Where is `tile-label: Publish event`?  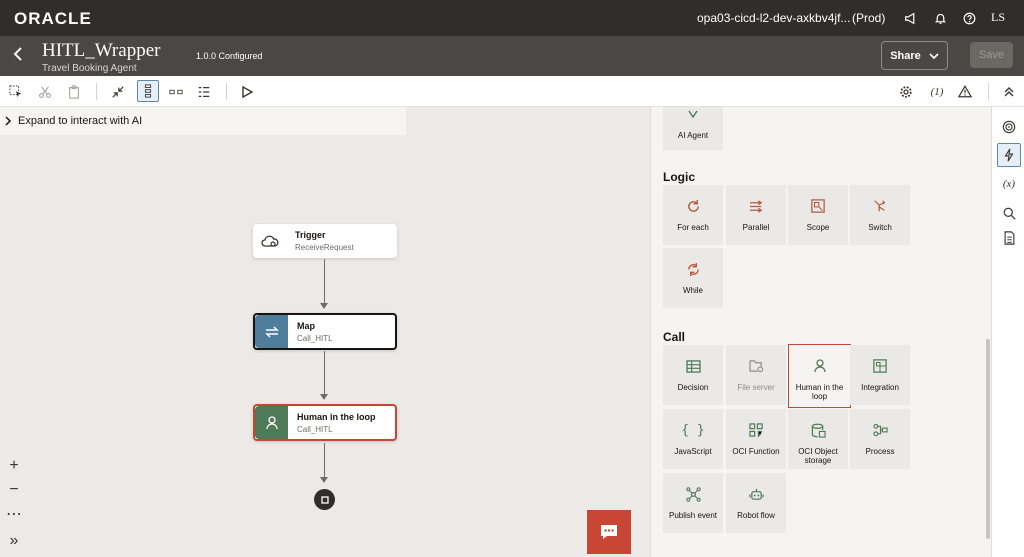
tile-label: Publish event is located at coordinates (693, 515).